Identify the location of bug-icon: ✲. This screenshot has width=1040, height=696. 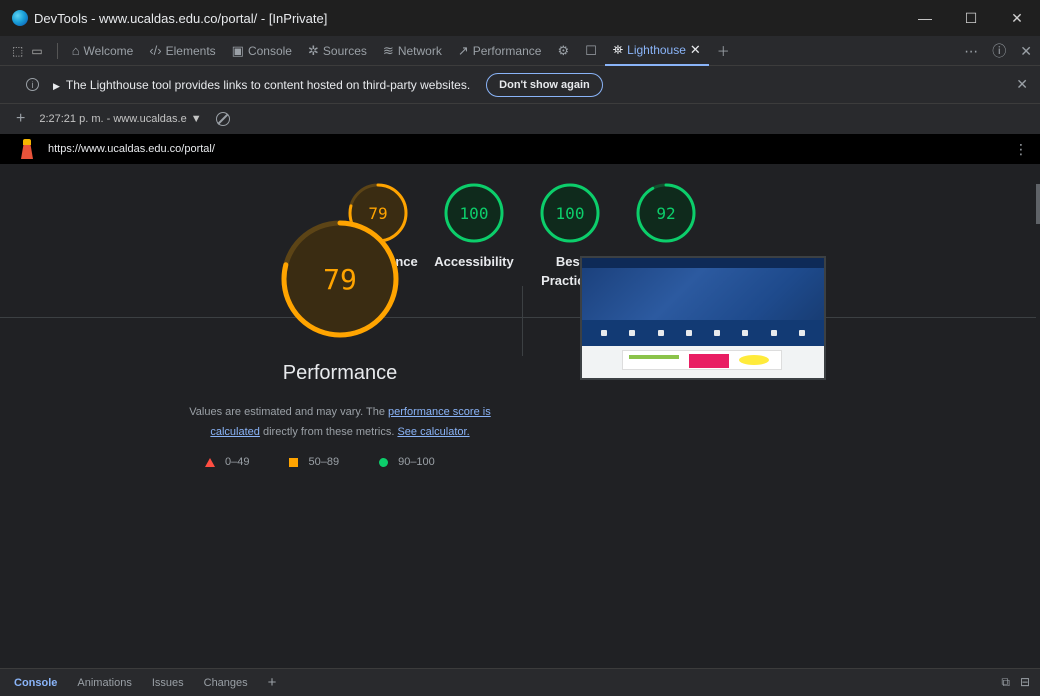
(313, 50).